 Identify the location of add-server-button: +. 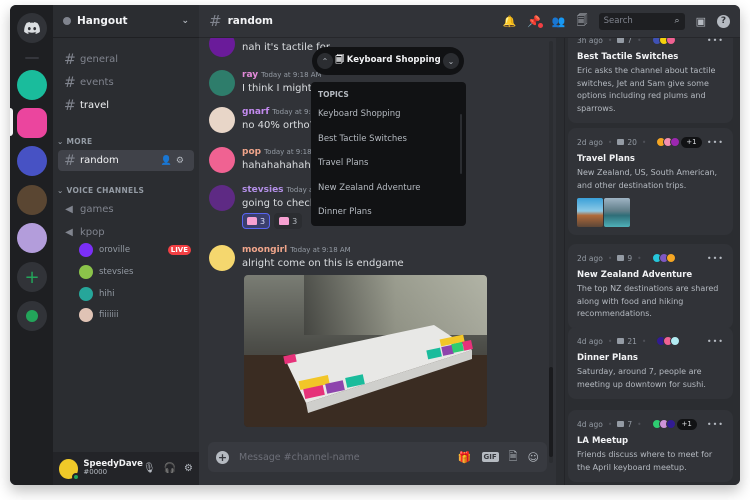
(32, 277).